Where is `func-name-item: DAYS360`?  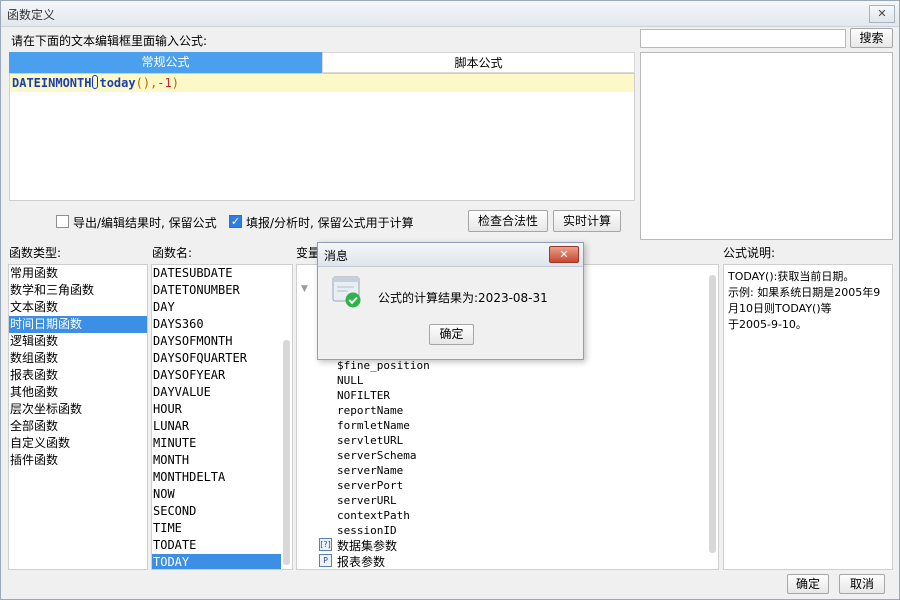 func-name-item: DAYS360 is located at coordinates (216, 324).